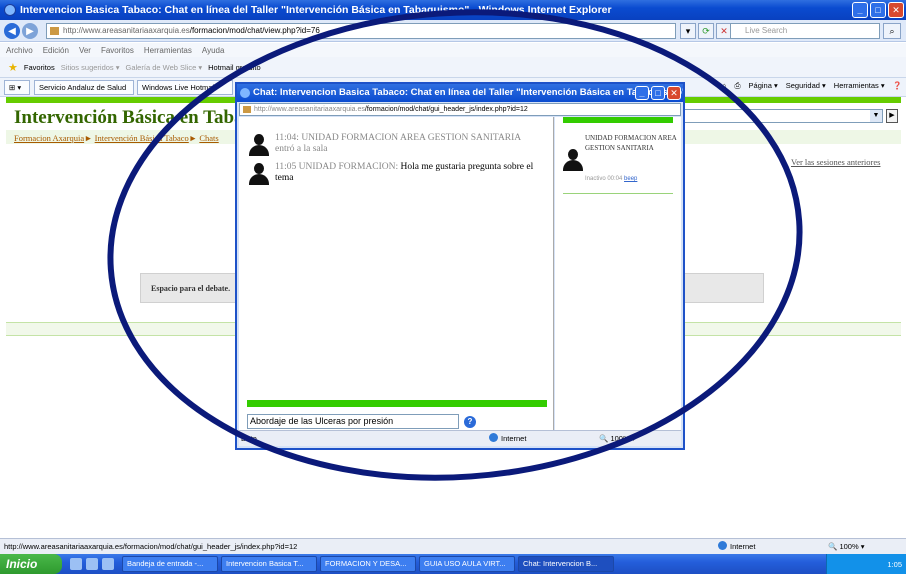  I want to click on user-status: Inactivo 00:04 beep, so click(611, 179).